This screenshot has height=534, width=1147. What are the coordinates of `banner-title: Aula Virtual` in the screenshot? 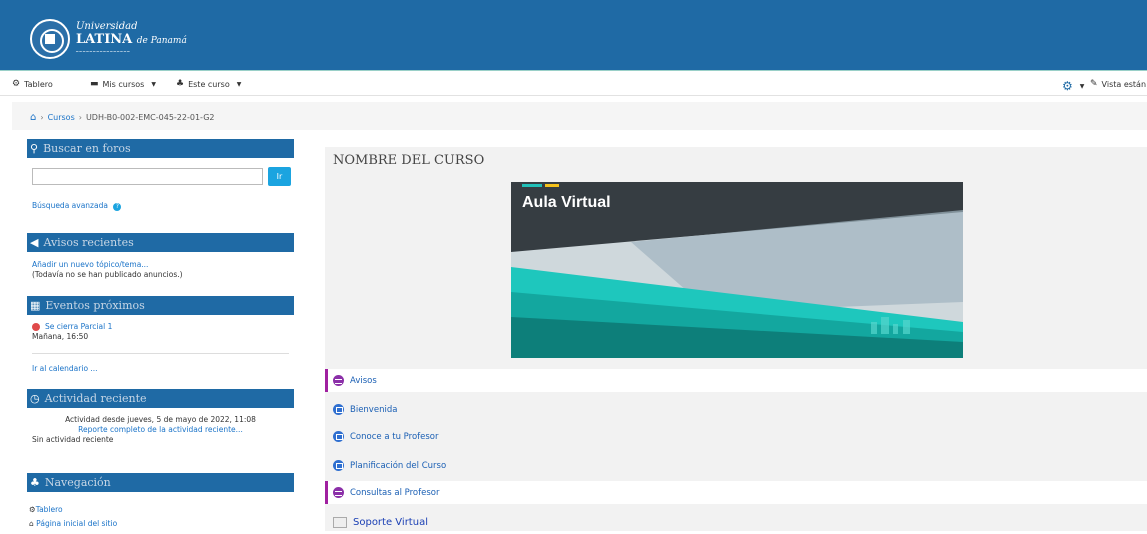 It's located at (566, 202).